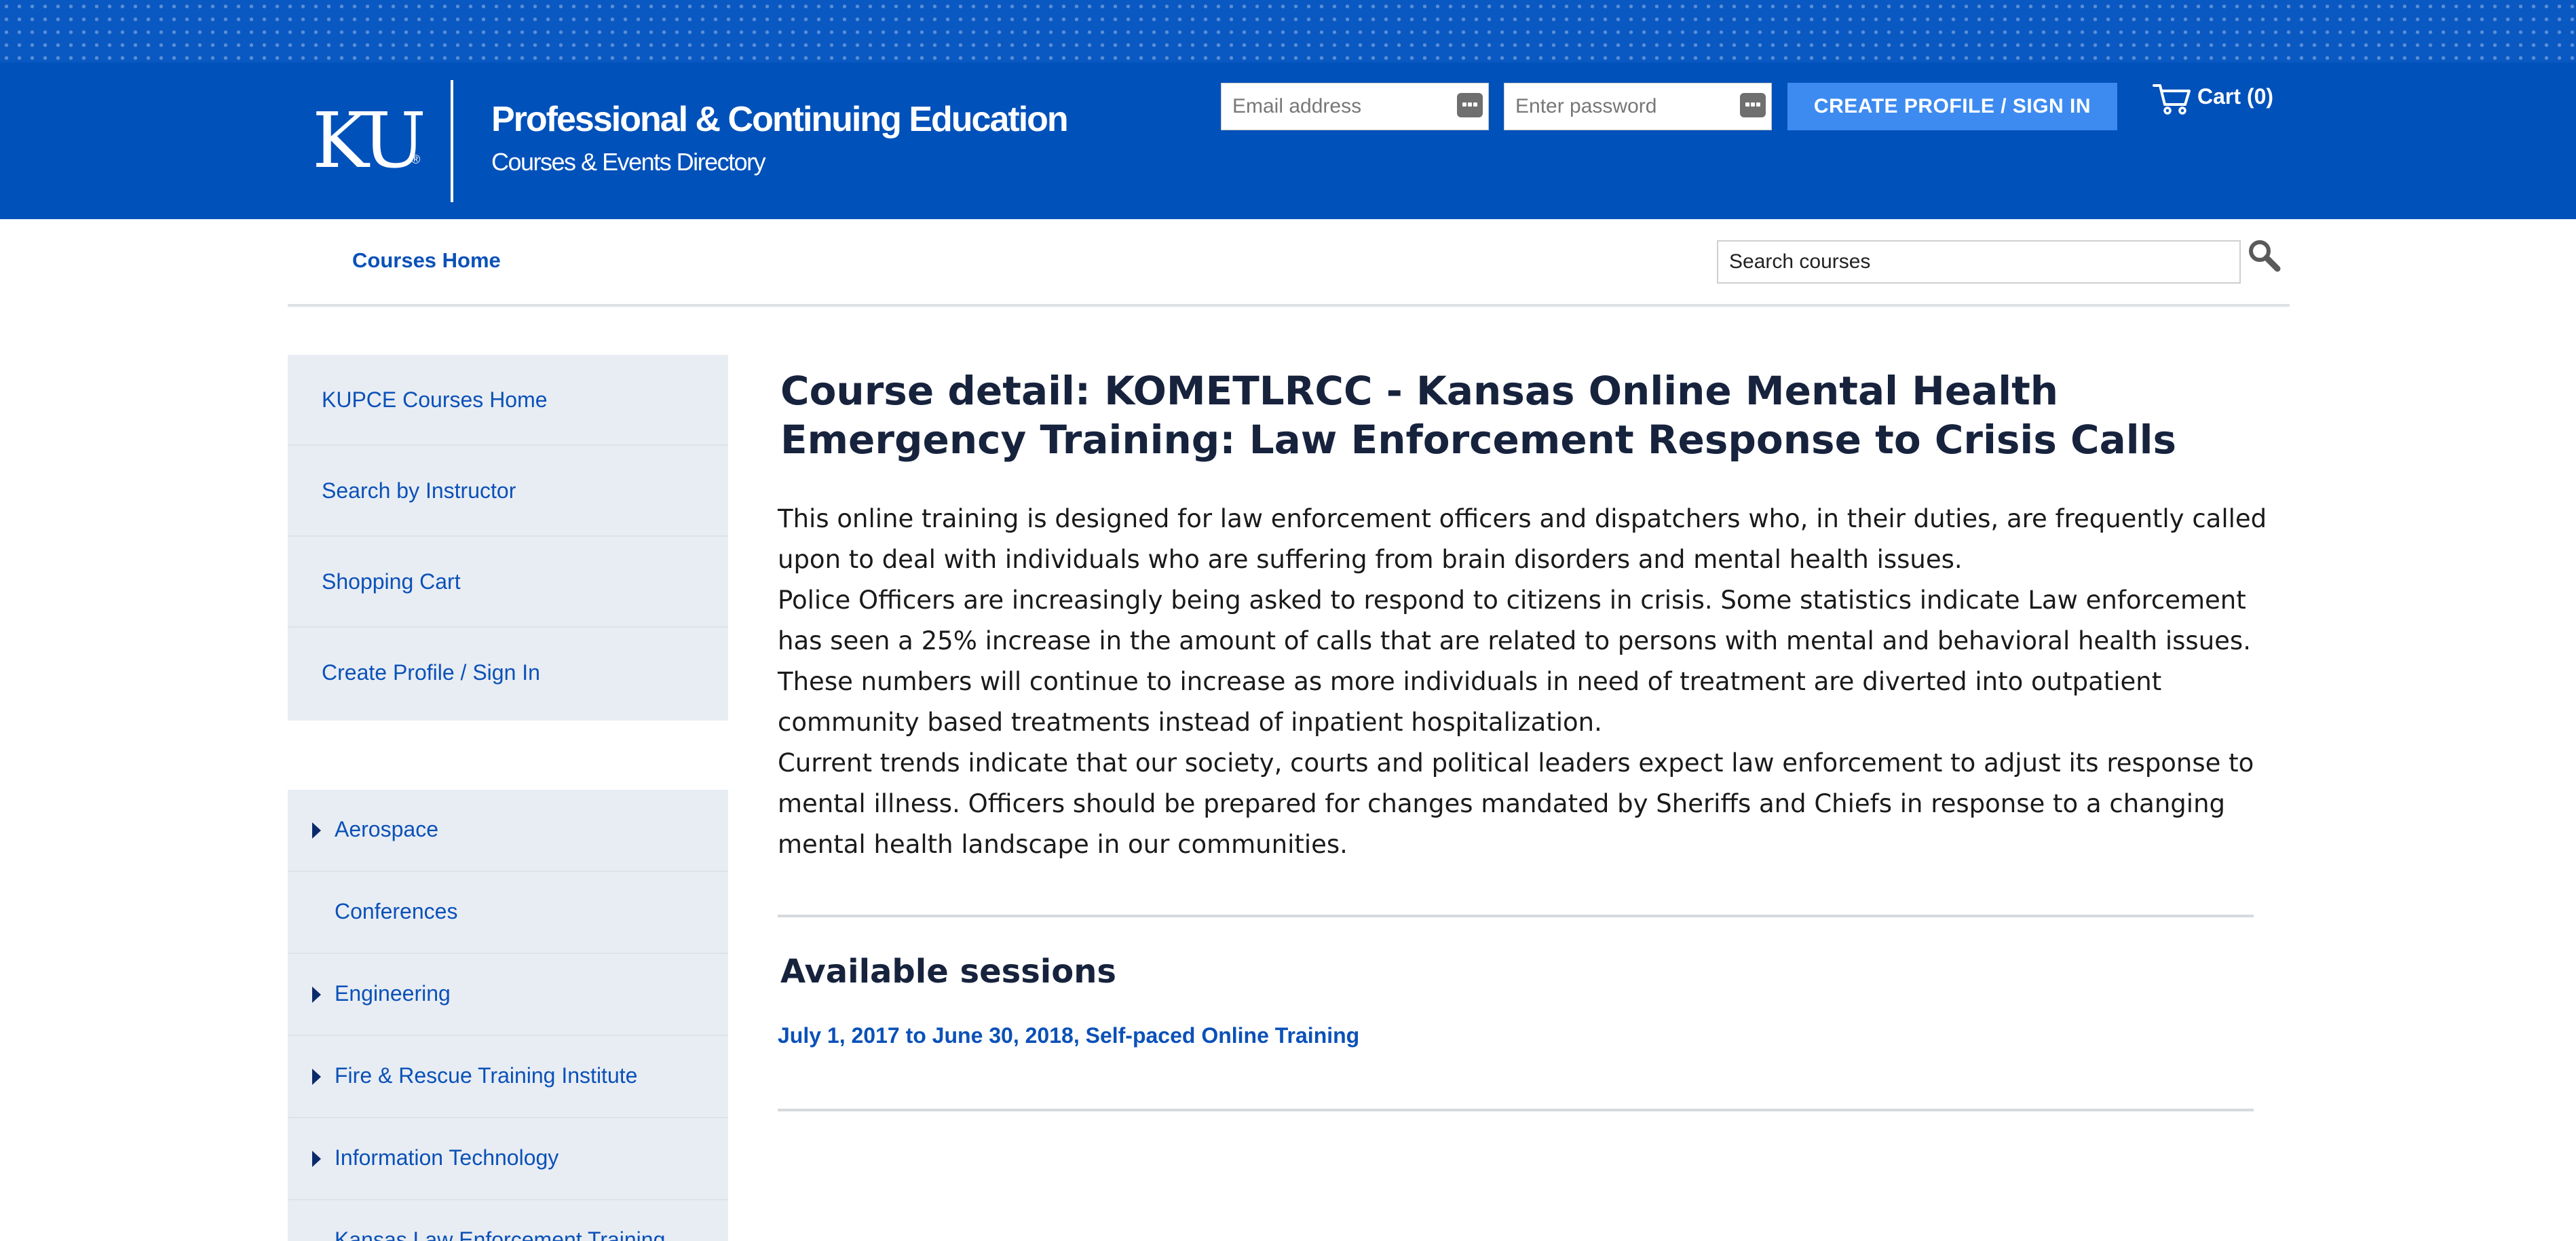  I want to click on logo-divider, so click(452, 141).